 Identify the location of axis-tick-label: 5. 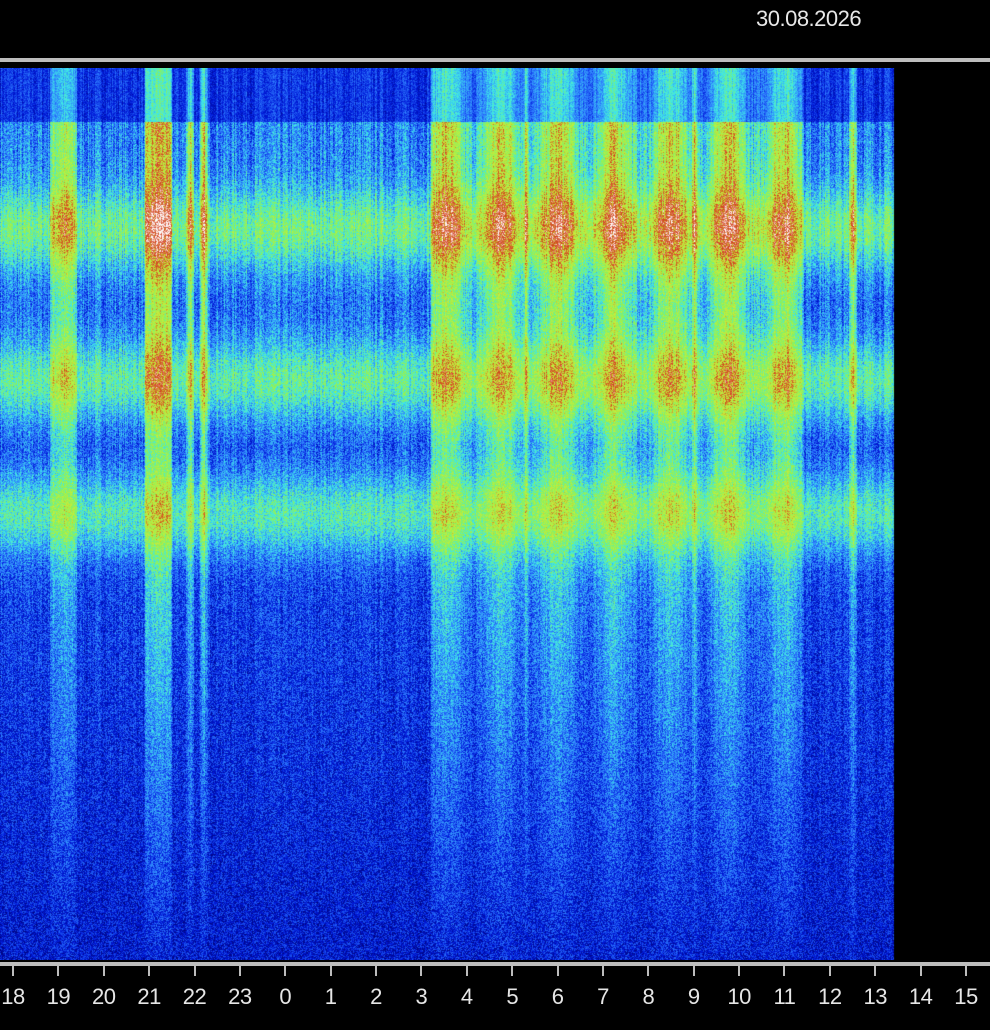
(512, 996).